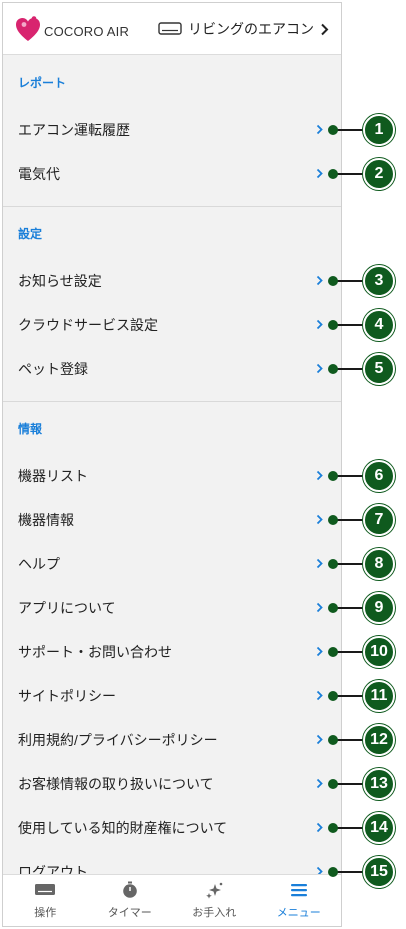 Image resolution: width=406 pixels, height=929 pixels. Describe the element at coordinates (42, 82) in the screenshot. I see `section-header-report: レポート` at that location.